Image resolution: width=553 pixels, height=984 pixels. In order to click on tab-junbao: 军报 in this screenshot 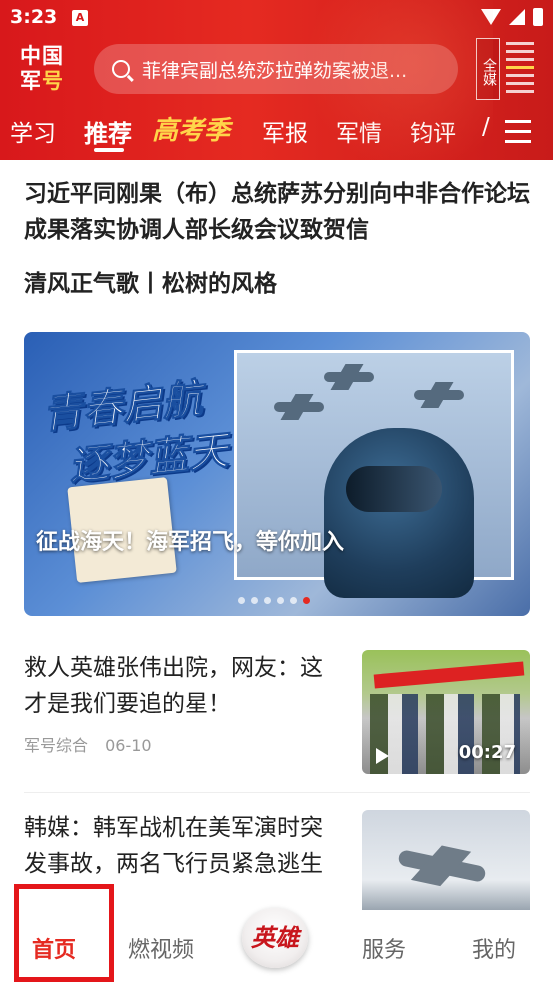, I will do `click(285, 131)`.